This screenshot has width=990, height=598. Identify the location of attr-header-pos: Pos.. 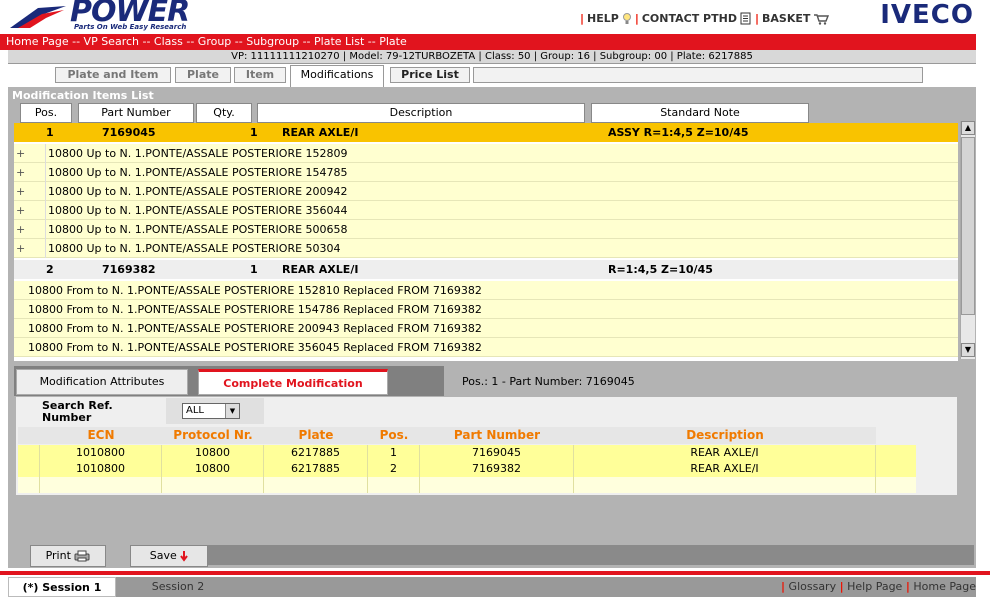
(394, 435).